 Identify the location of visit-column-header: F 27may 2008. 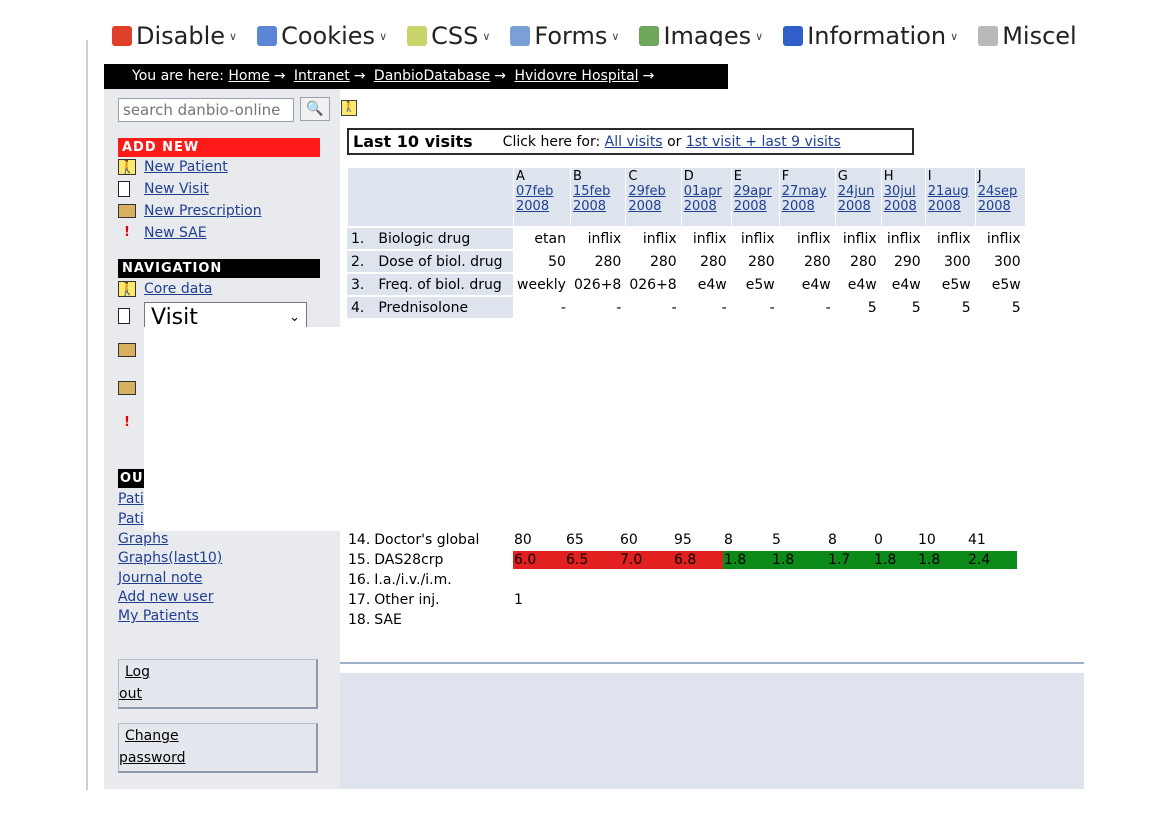
(806, 197).